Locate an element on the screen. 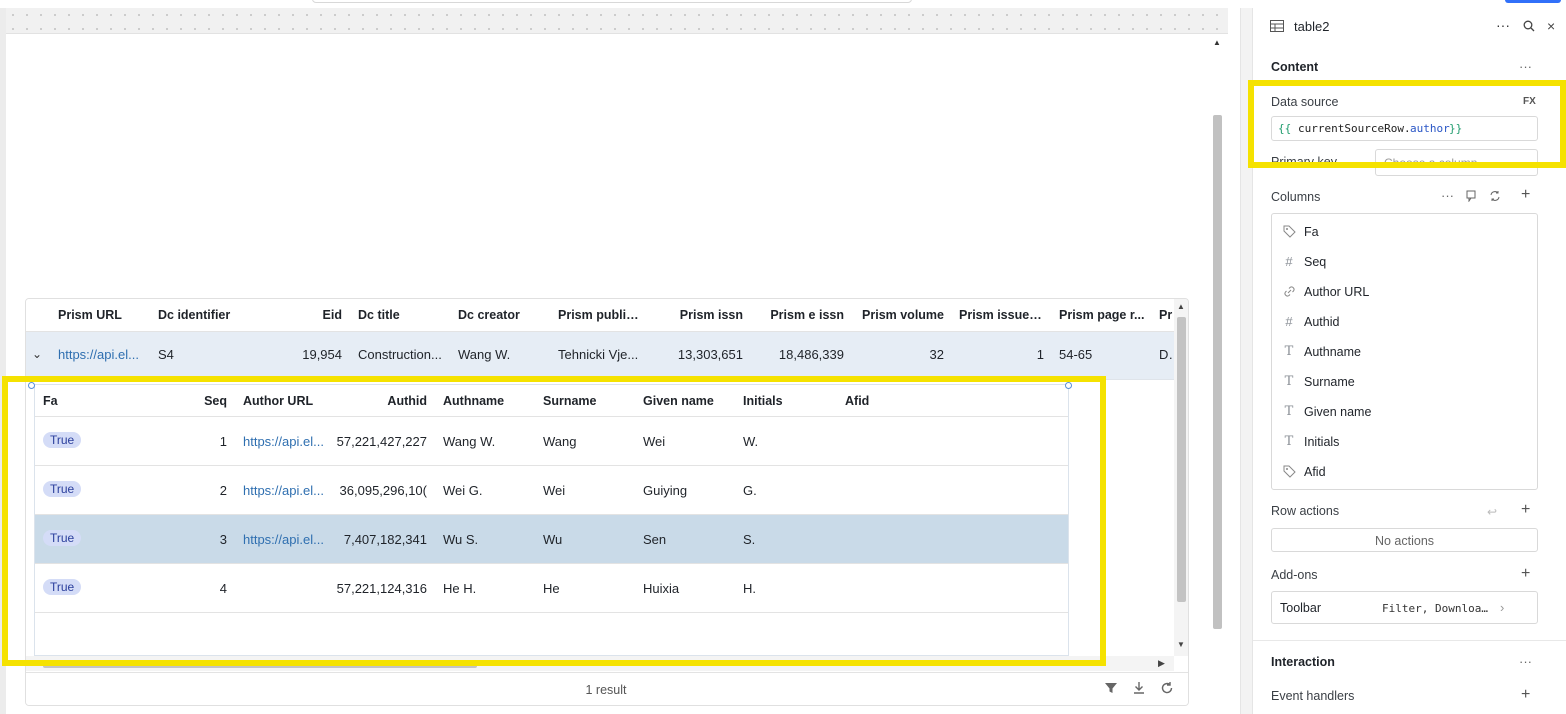 This screenshot has width=1566, height=714. canvas-scroll-thumb is located at coordinates (1217, 372).